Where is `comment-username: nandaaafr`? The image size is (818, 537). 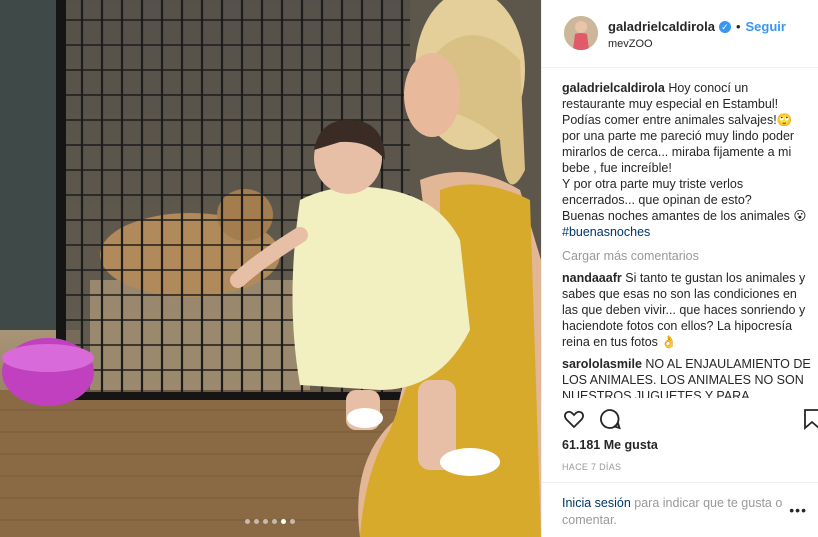
comment-username: nandaaafr is located at coordinates (592, 278).